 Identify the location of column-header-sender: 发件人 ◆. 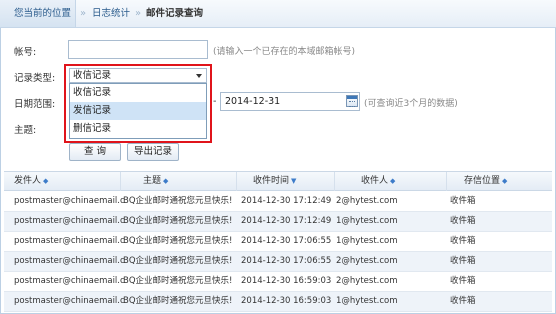
(62, 181).